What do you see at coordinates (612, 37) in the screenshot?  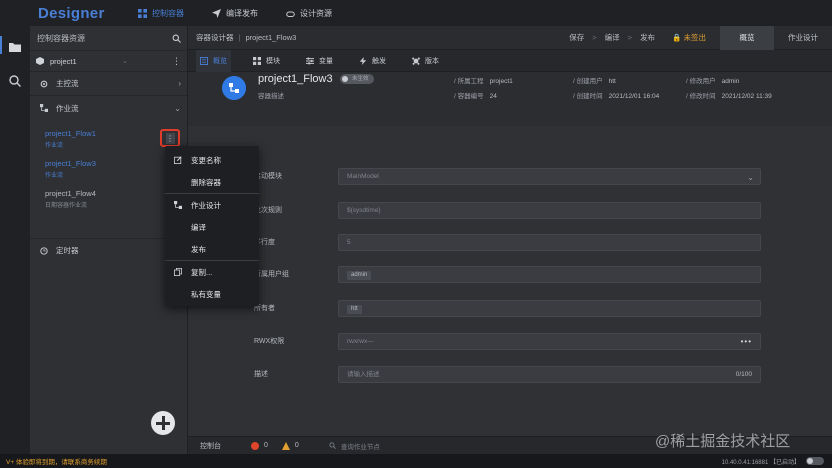 I see `compile-button: 编译` at bounding box center [612, 37].